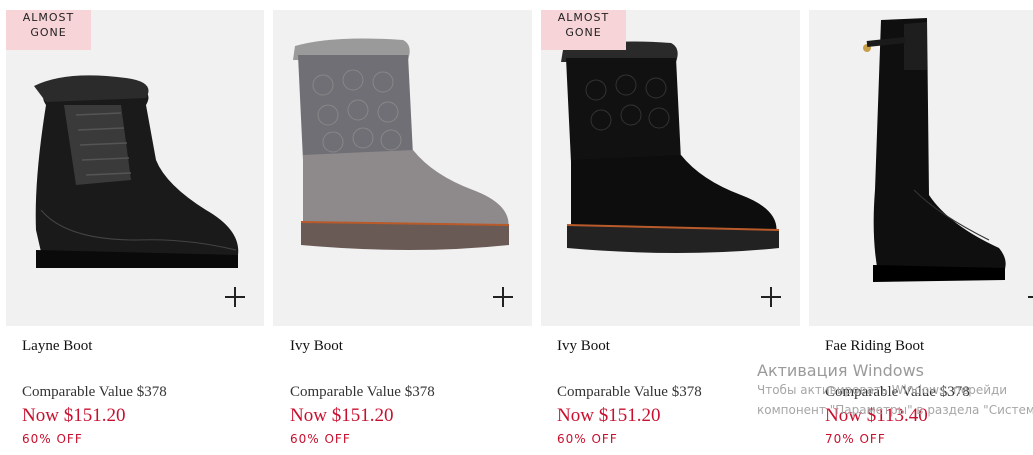  I want to click on discount-label: 70% OFF, so click(855, 439).